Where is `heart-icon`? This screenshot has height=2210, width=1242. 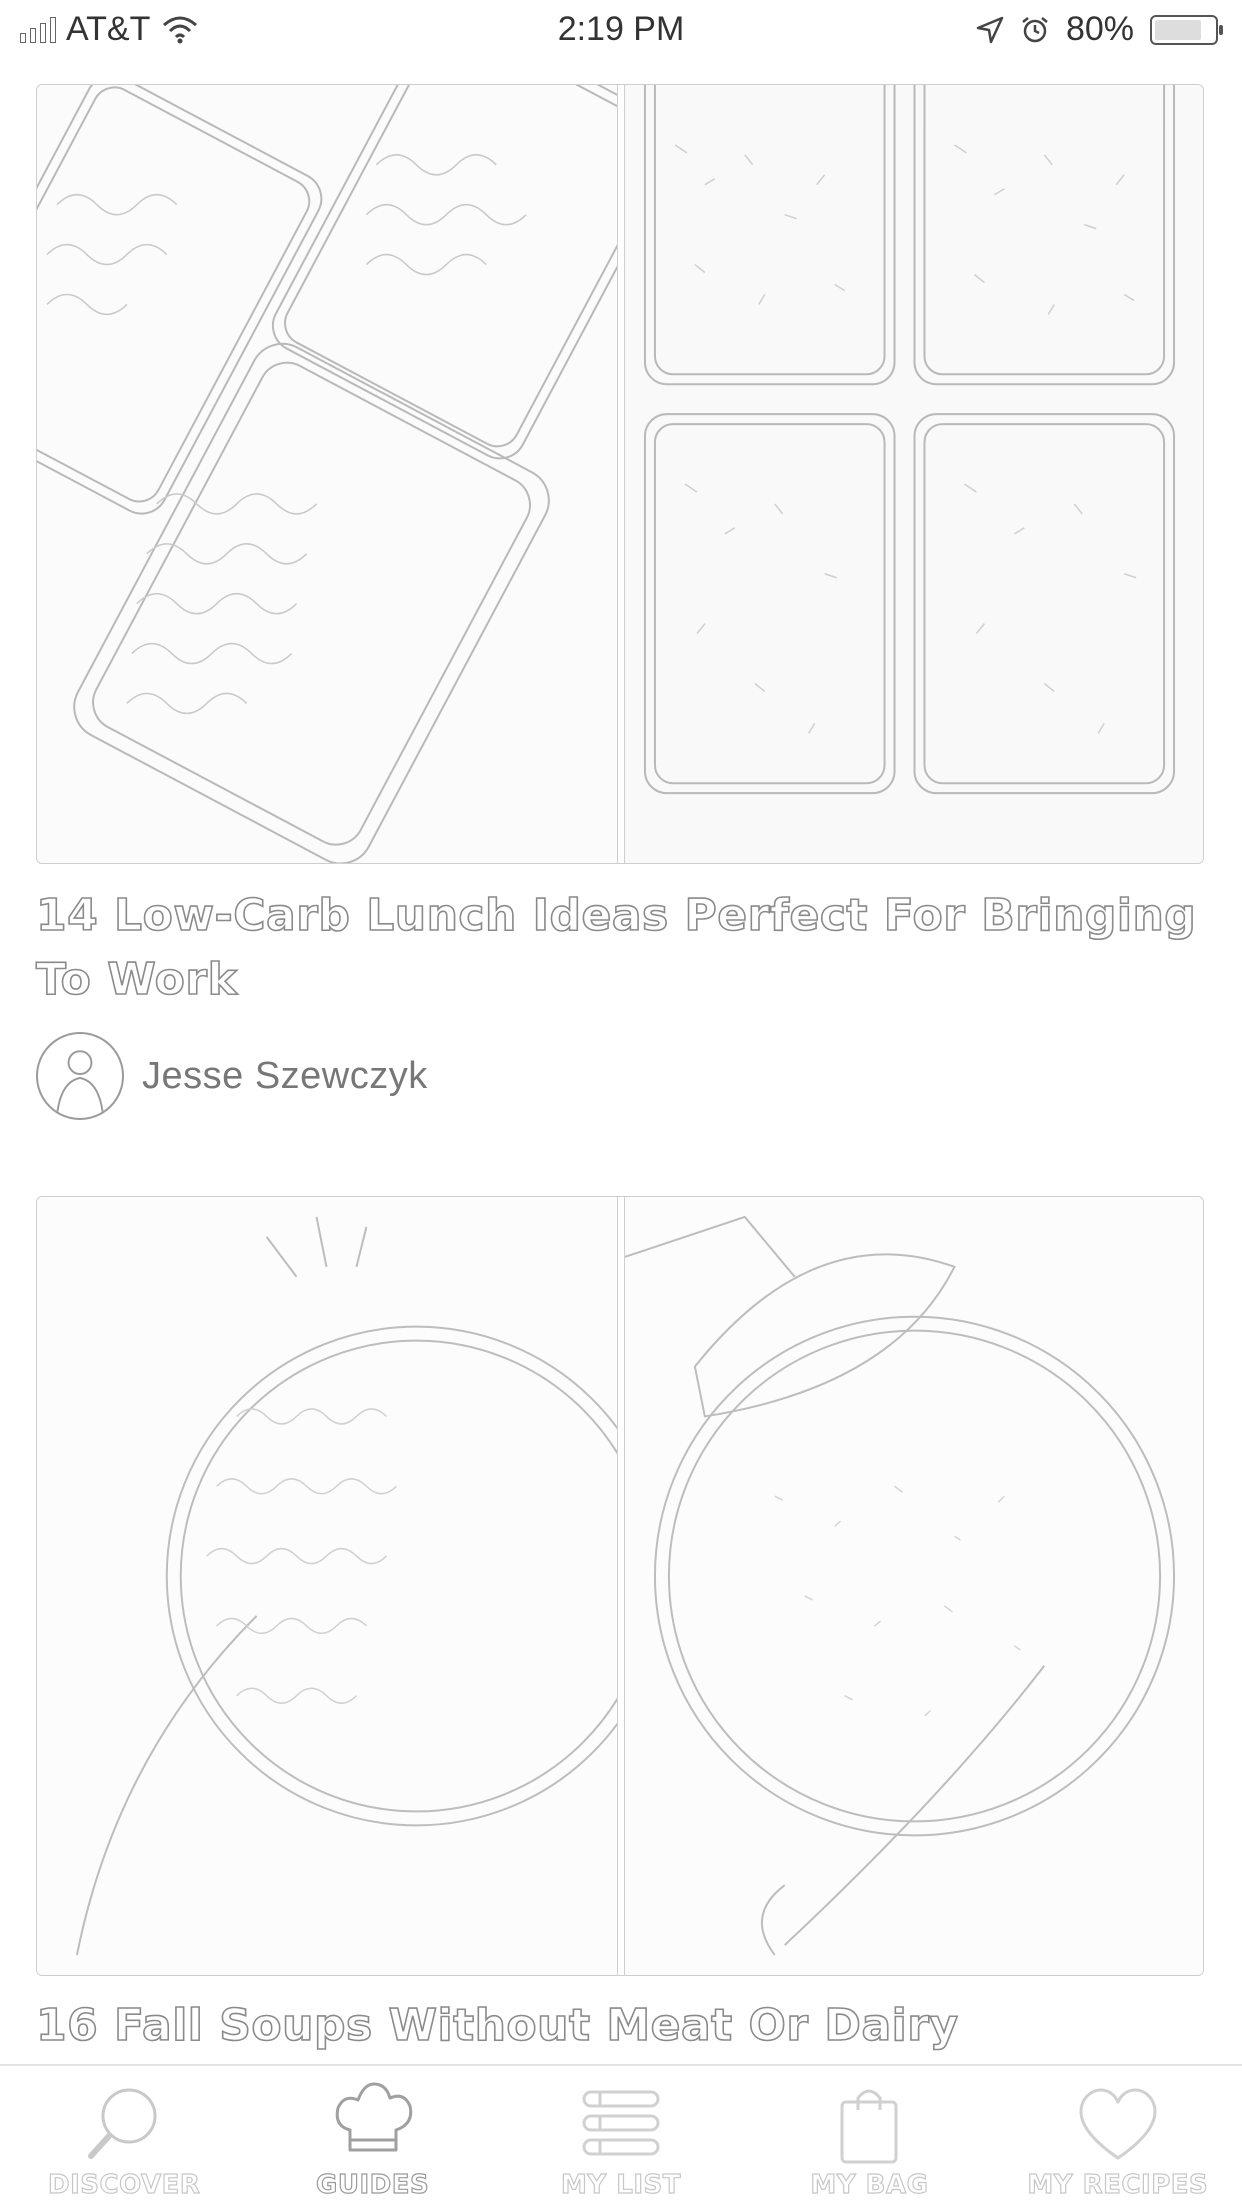 heart-icon is located at coordinates (1118, 2124).